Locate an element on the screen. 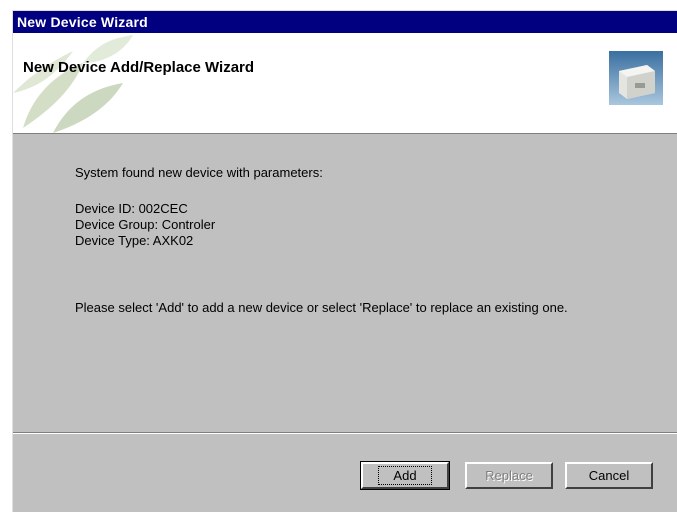 The image size is (677, 512). cancel-button: Cancel is located at coordinates (609, 475).